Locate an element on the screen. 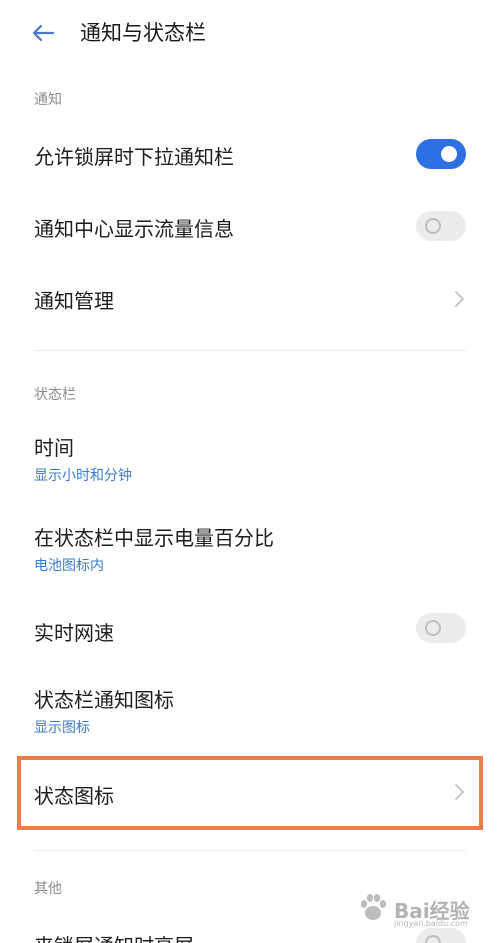 The height and width of the screenshot is (943, 500). section-title-notifications: 通知 is located at coordinates (48, 100).